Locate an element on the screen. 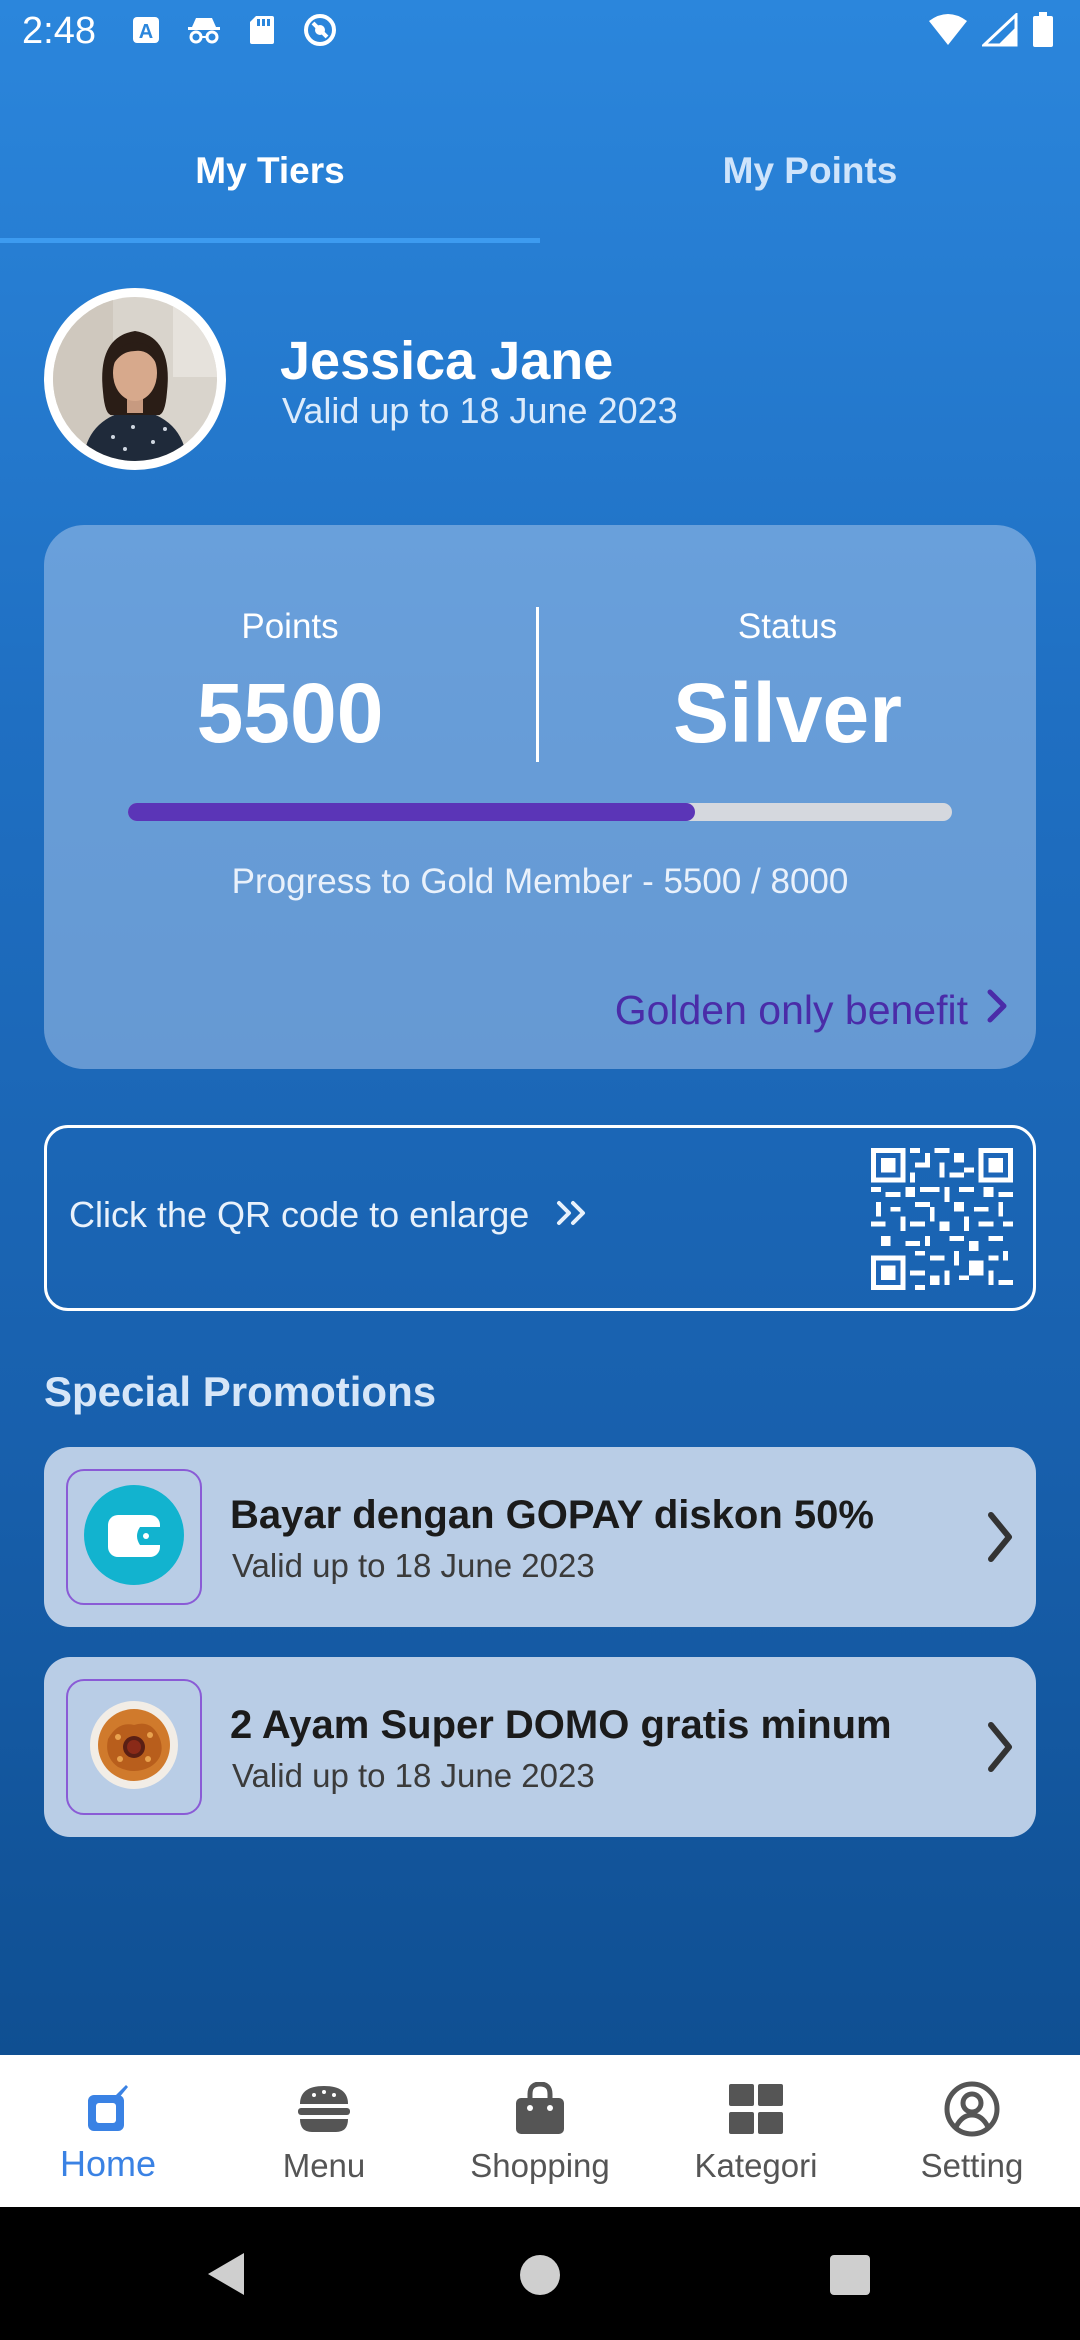 The height and width of the screenshot is (2340, 1080). nav-label: Kategori is located at coordinates (756, 2165).